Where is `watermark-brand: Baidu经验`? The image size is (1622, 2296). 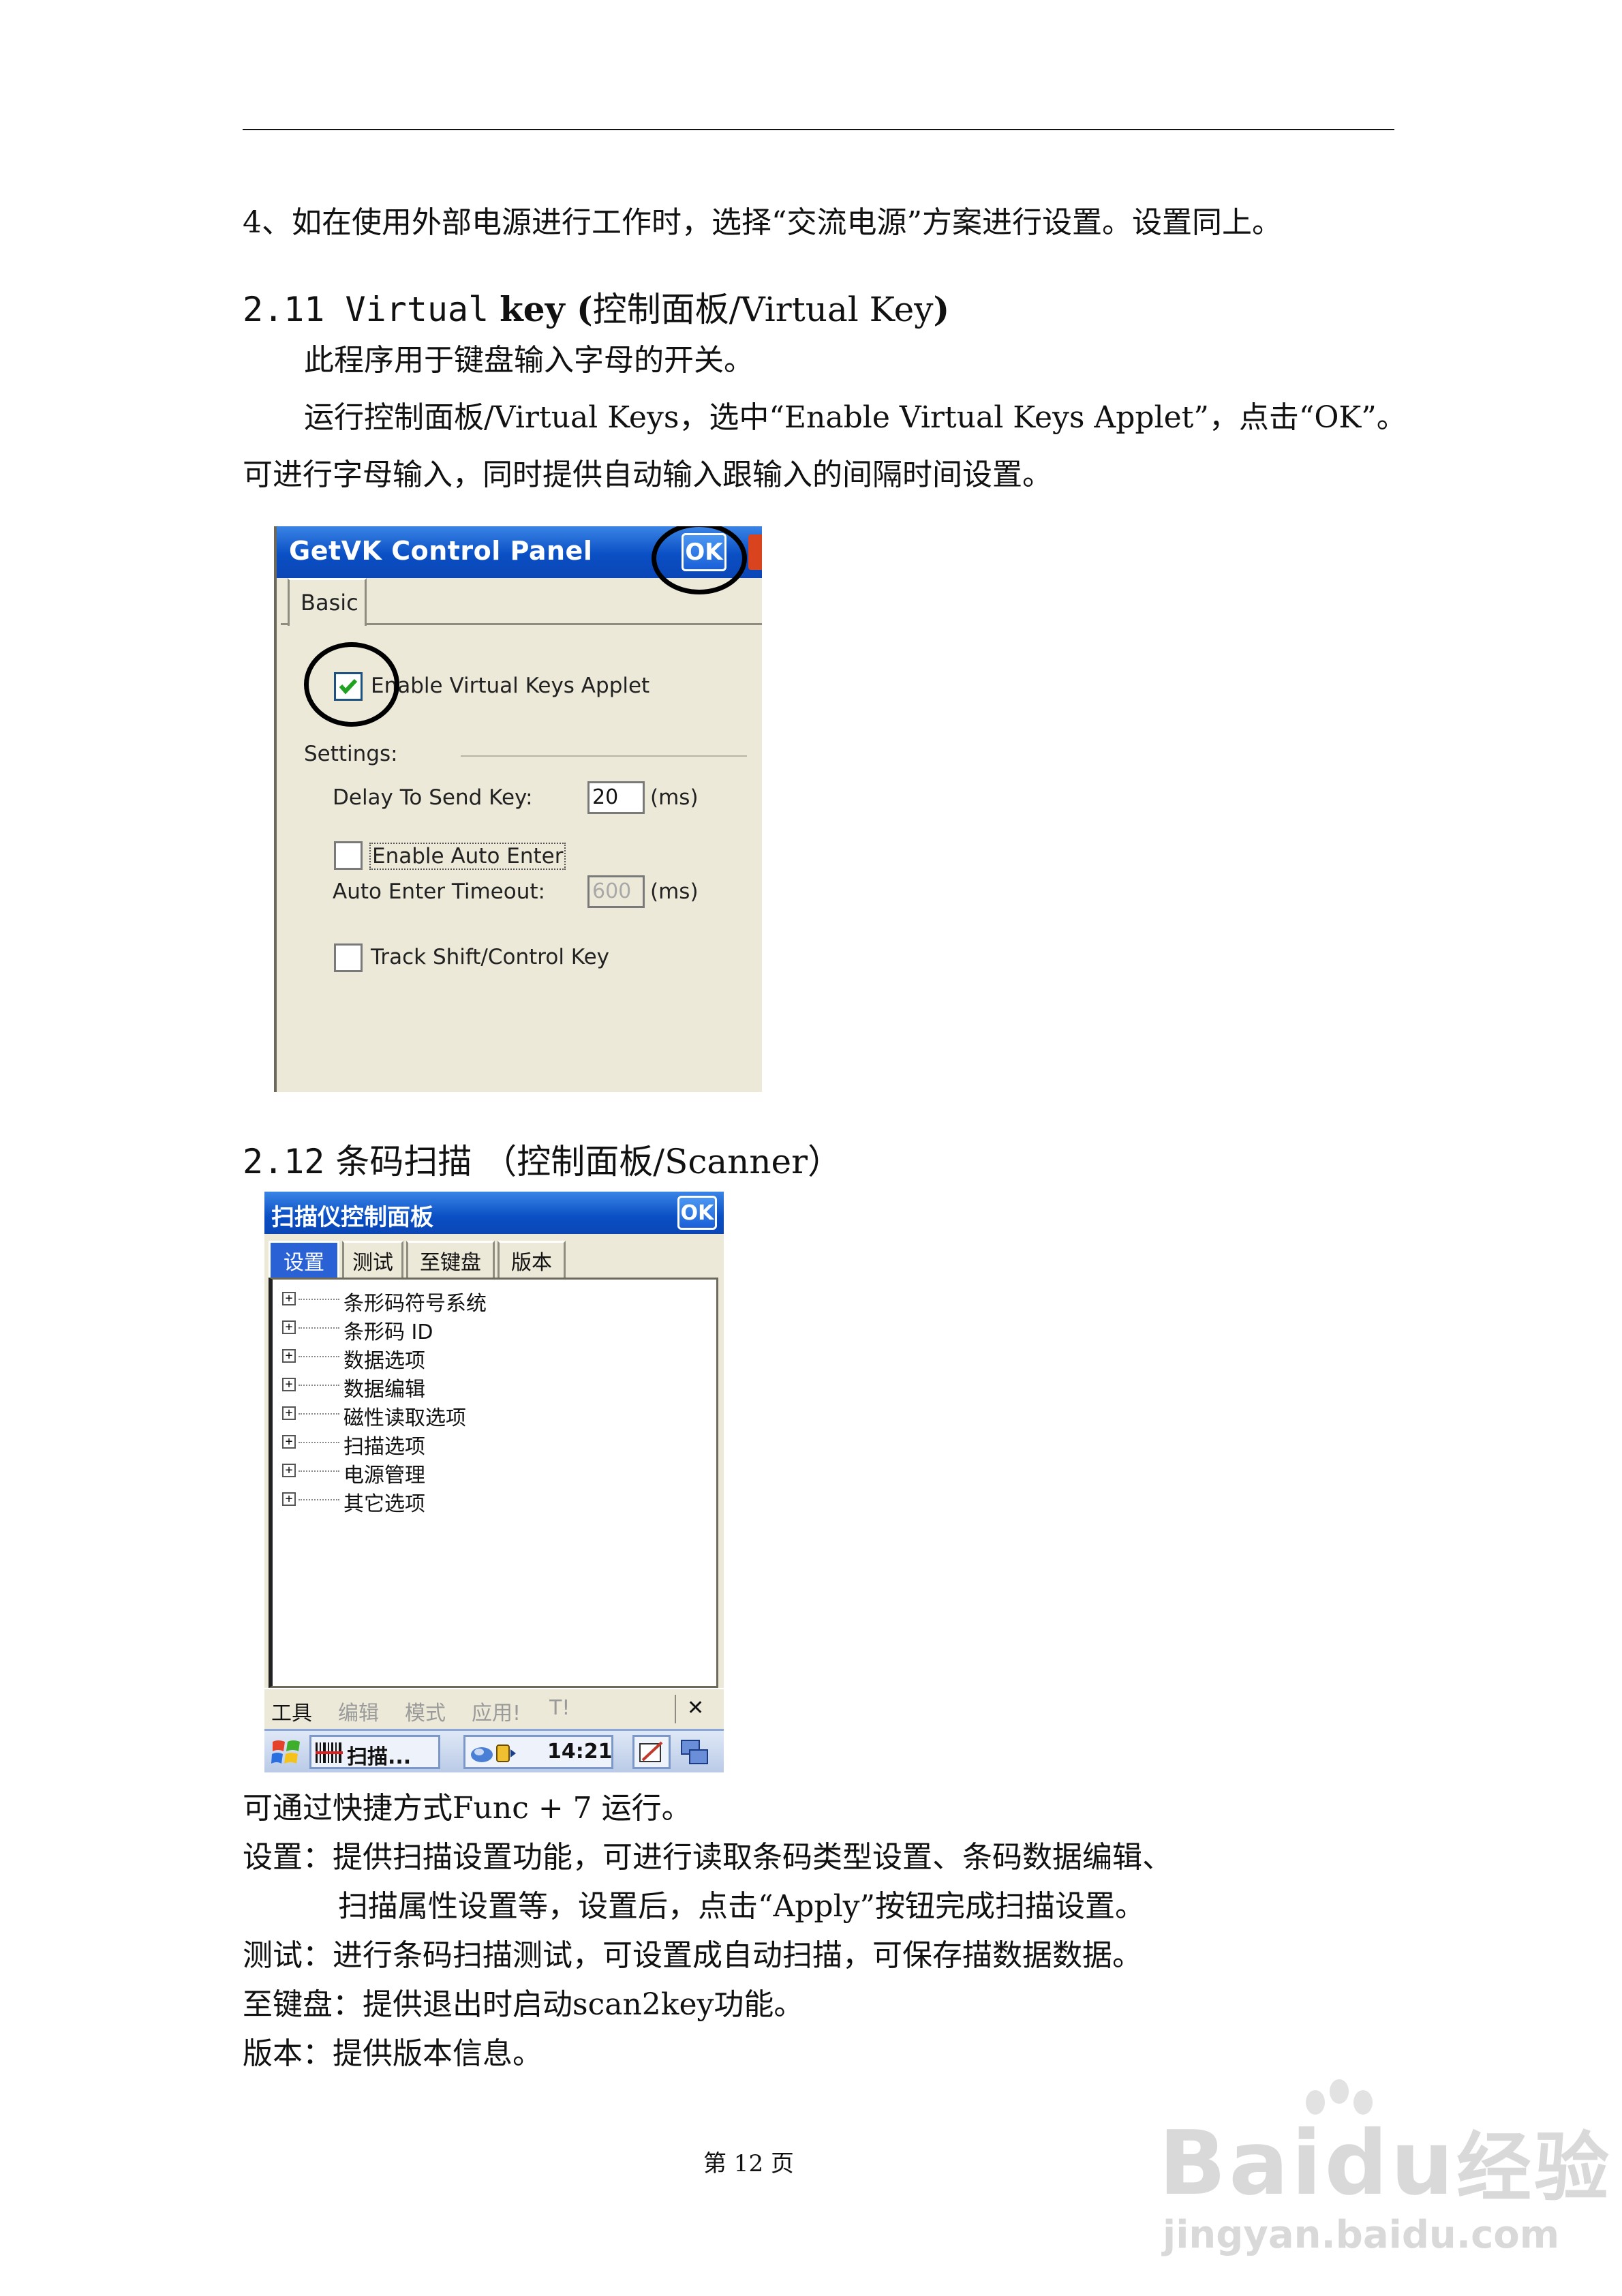
watermark-brand: Baidu经验 is located at coordinates (1385, 2161).